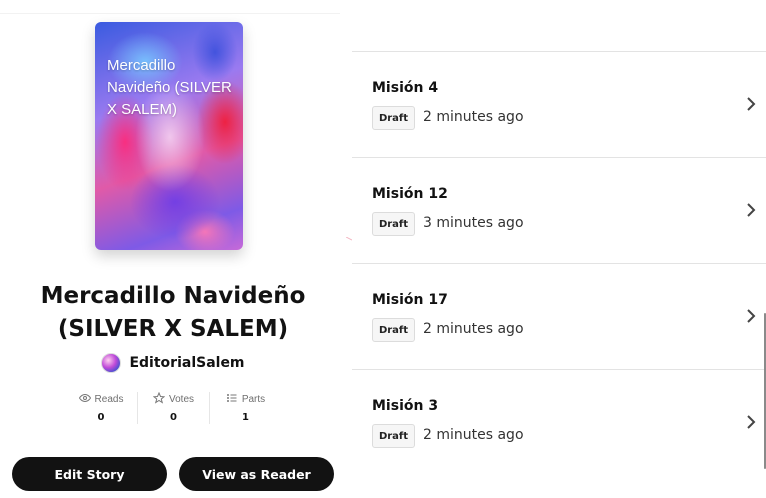  What do you see at coordinates (245, 417) in the screenshot?
I see `stat-value: 1` at bounding box center [245, 417].